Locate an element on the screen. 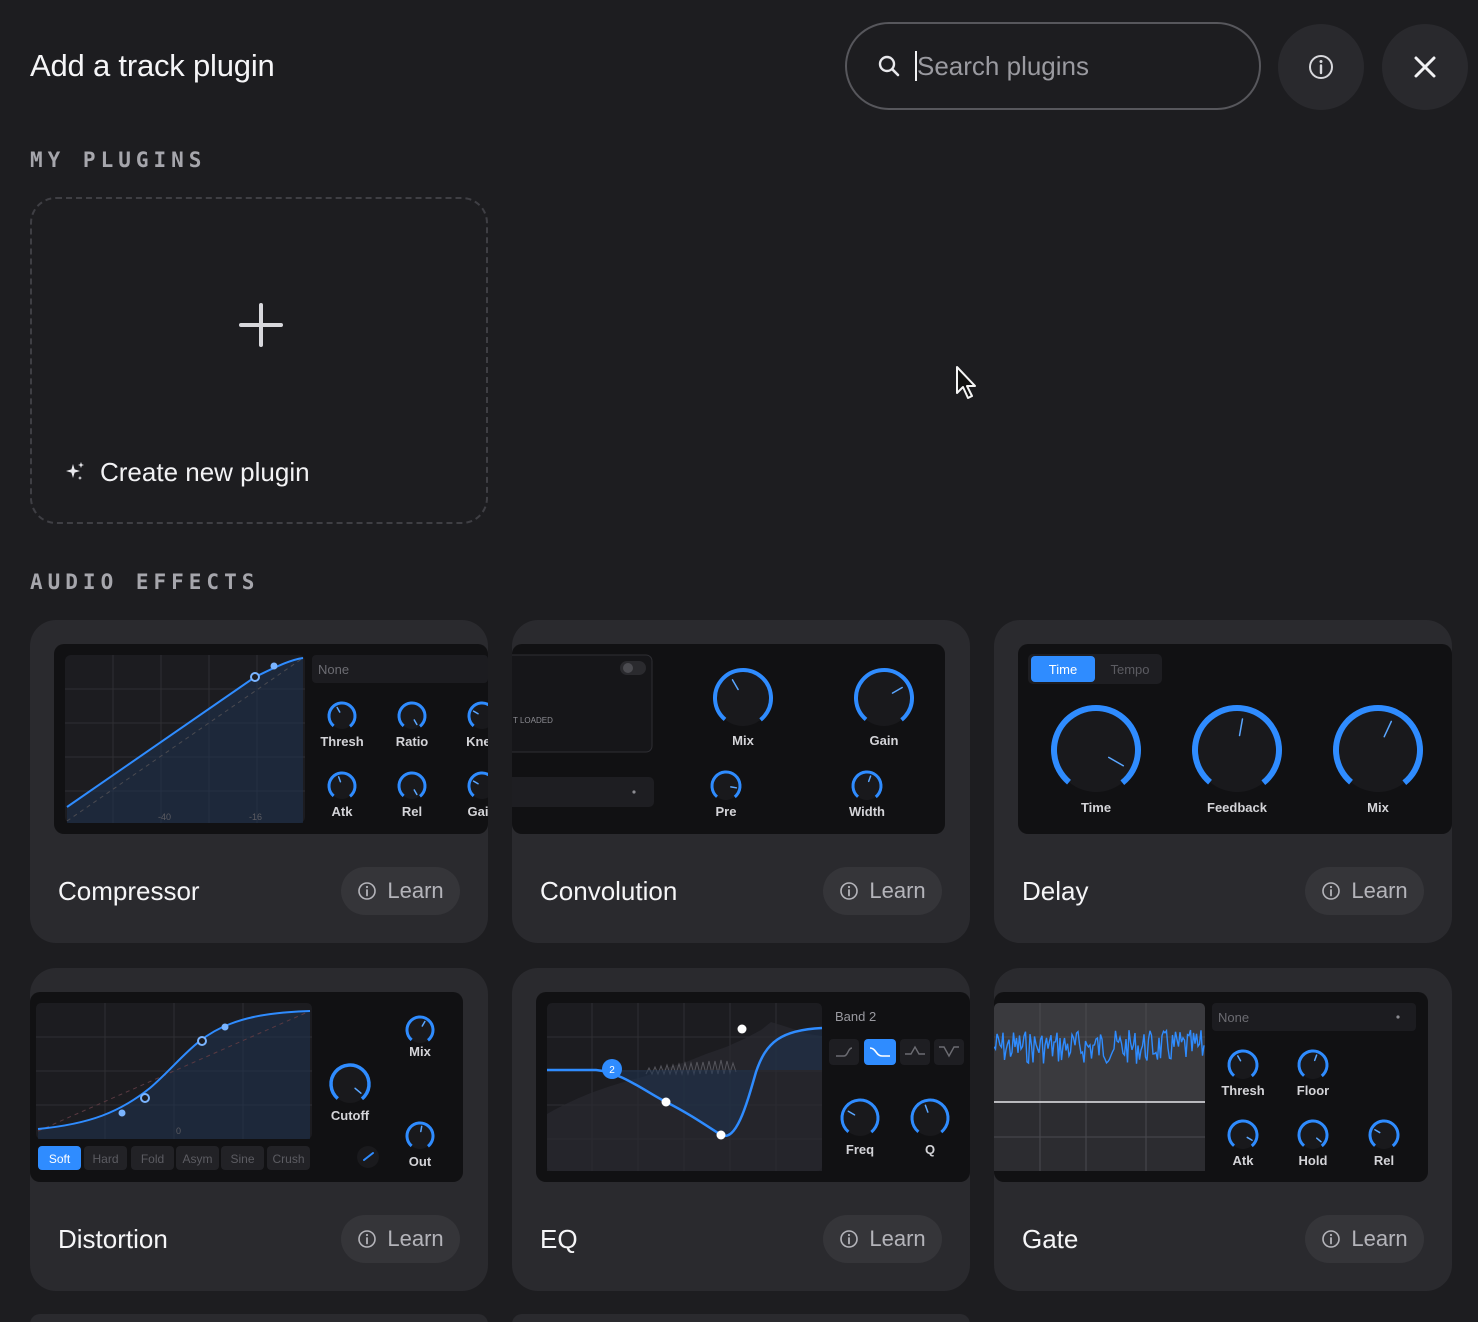 This screenshot has width=1478, height=1322. distortion-mode-label: Asym is located at coordinates (198, 1159).